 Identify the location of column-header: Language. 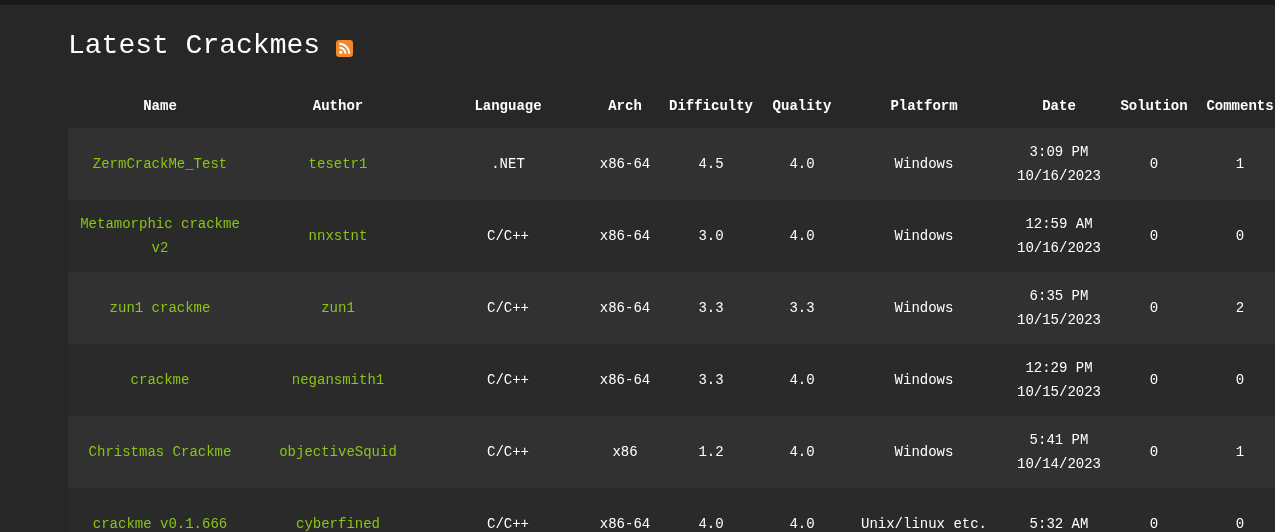
(508, 106).